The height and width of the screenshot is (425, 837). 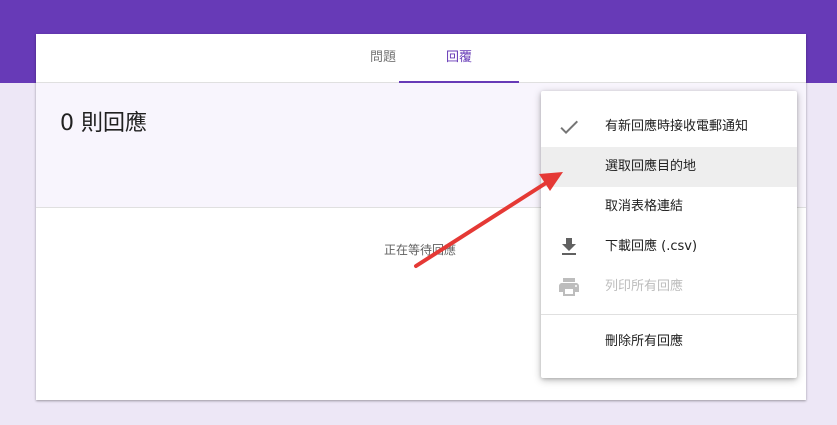 I want to click on menu-item-label: 下載回應 (.csv), so click(x=651, y=246).